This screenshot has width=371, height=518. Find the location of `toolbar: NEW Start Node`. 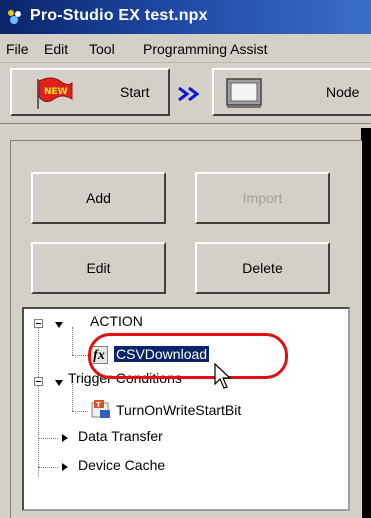

toolbar: NEW Start Node is located at coordinates (185, 93).